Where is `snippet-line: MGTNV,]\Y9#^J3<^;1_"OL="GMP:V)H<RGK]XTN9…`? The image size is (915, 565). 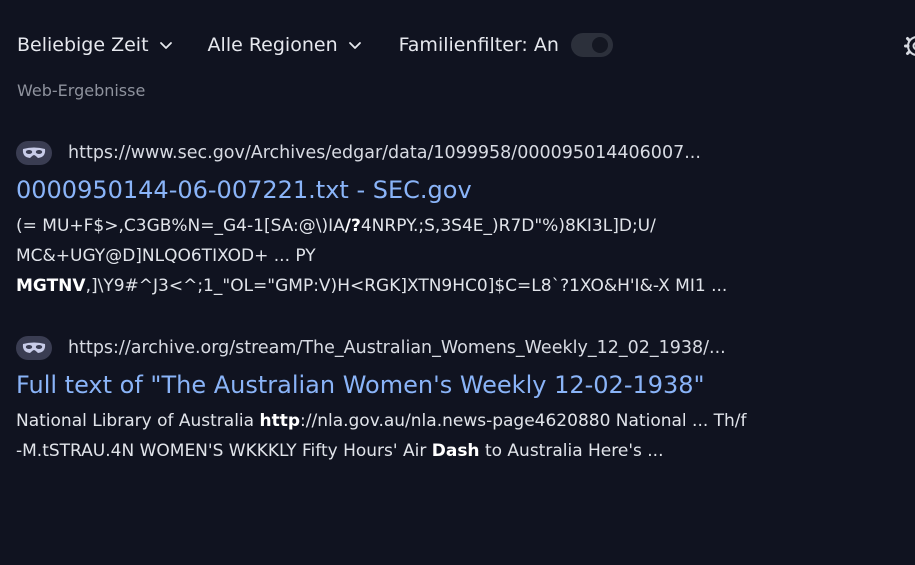
snippet-line: MGTNV,]\Y9#^J3<^;1_"OL="GMP:V)H<RGK]XTN9… is located at coordinates (426, 286).